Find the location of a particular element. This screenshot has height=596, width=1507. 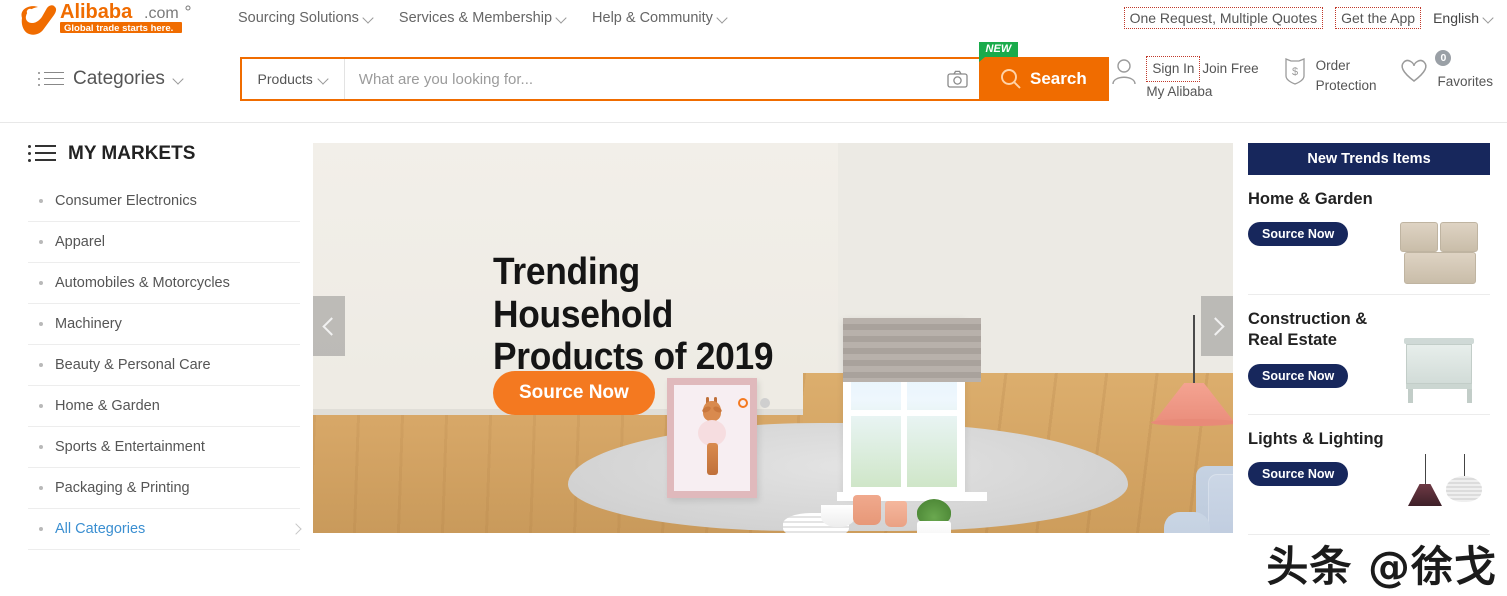

nav-help-community: Help & Community is located at coordinates (659, 18).